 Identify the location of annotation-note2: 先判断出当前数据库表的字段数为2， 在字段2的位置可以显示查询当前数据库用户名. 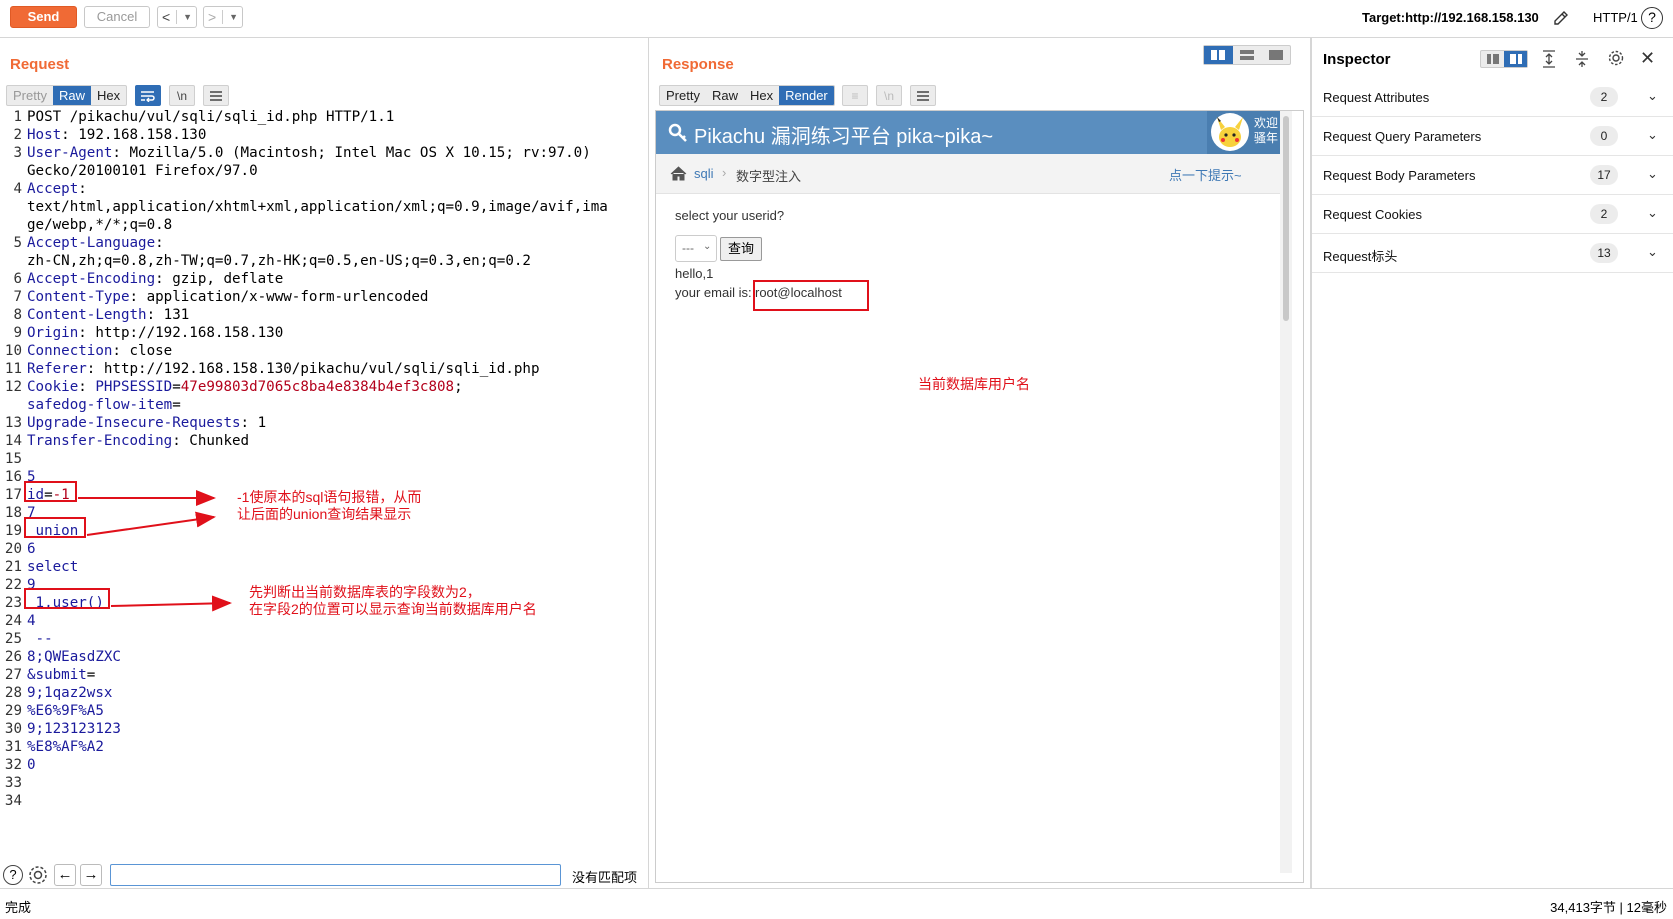
(393, 600).